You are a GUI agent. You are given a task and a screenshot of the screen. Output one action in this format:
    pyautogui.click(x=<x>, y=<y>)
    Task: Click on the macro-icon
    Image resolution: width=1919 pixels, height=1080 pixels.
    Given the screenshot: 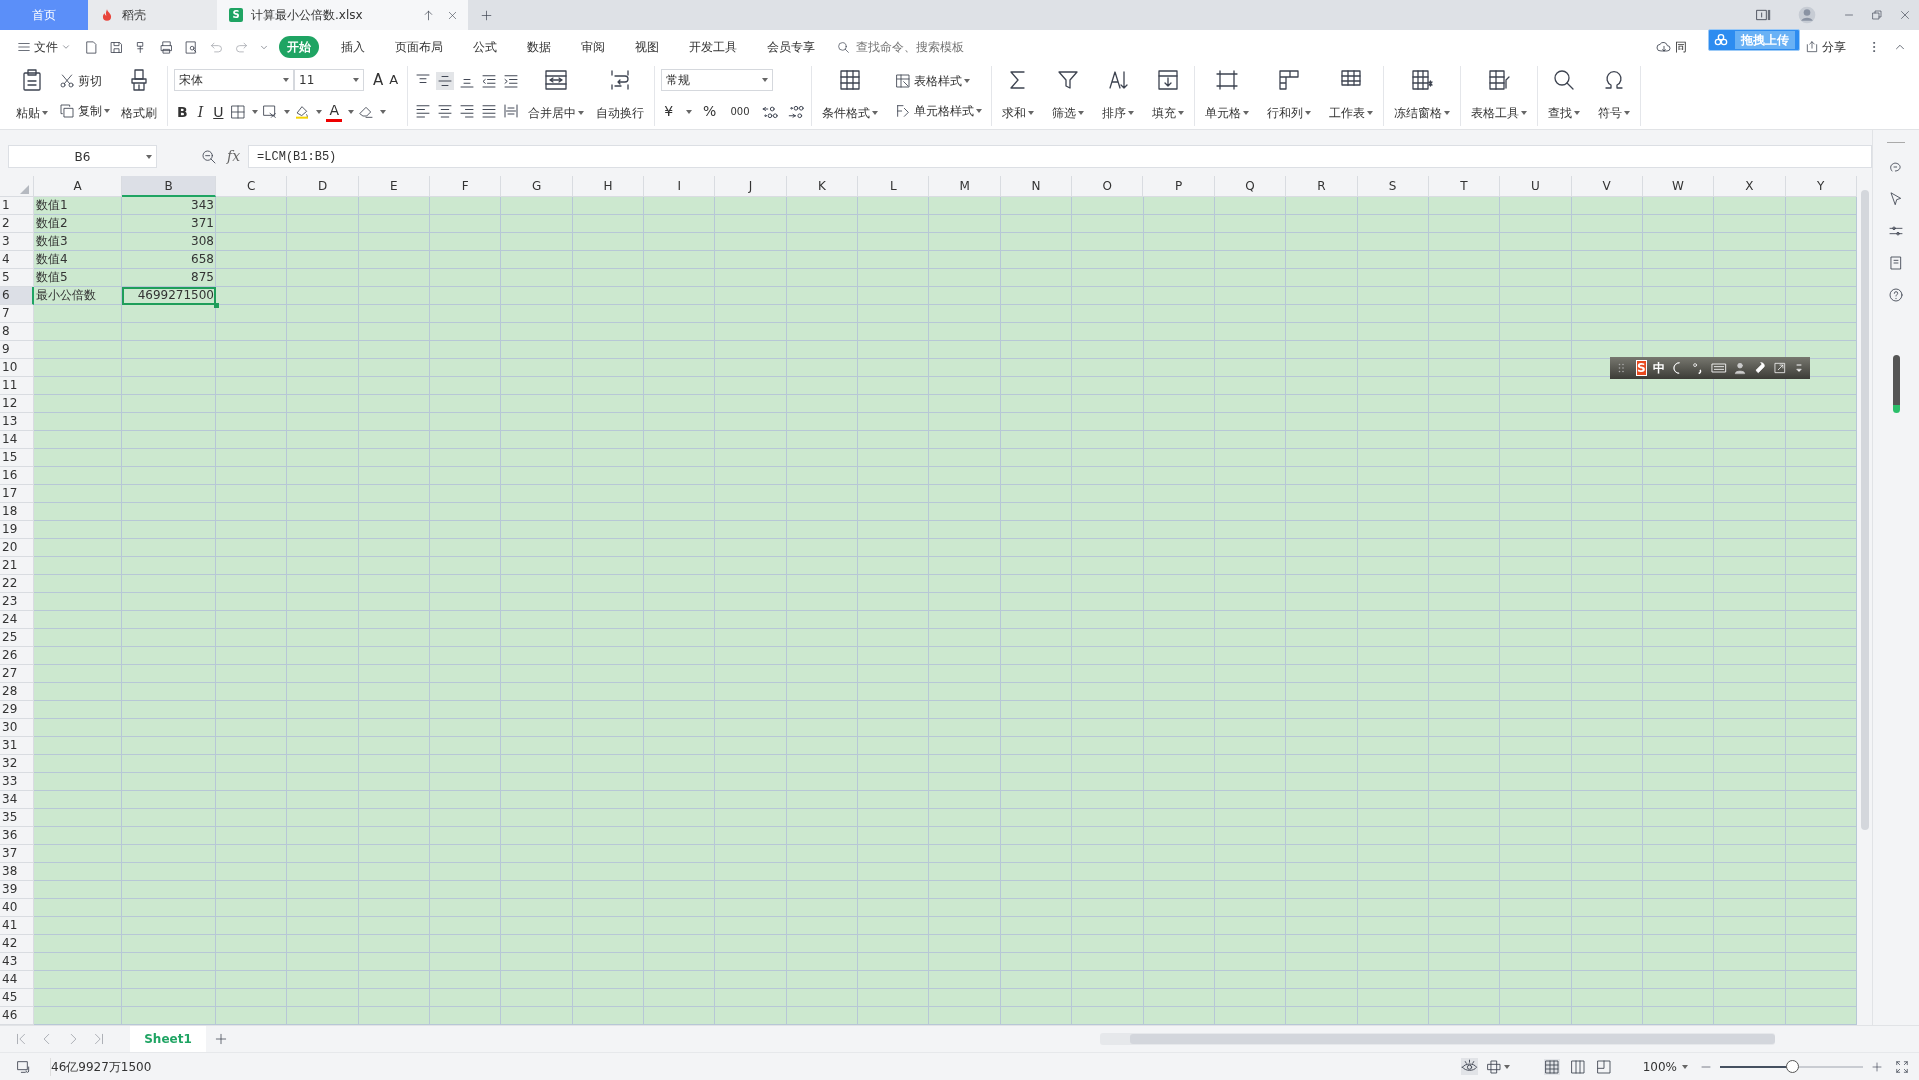 What is the action you would take?
    pyautogui.click(x=24, y=1066)
    